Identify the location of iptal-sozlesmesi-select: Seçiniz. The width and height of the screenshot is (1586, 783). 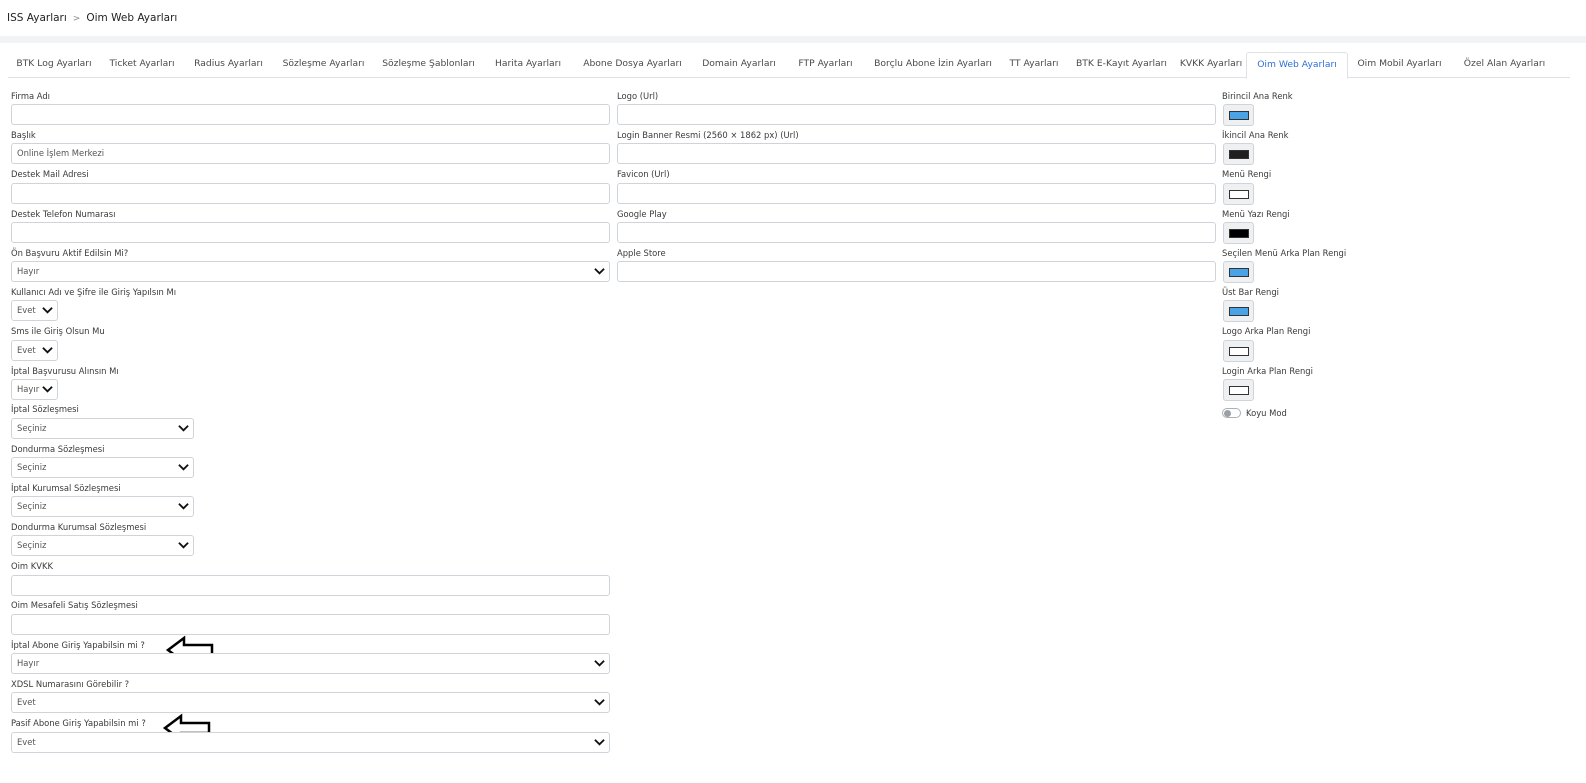
(102, 428).